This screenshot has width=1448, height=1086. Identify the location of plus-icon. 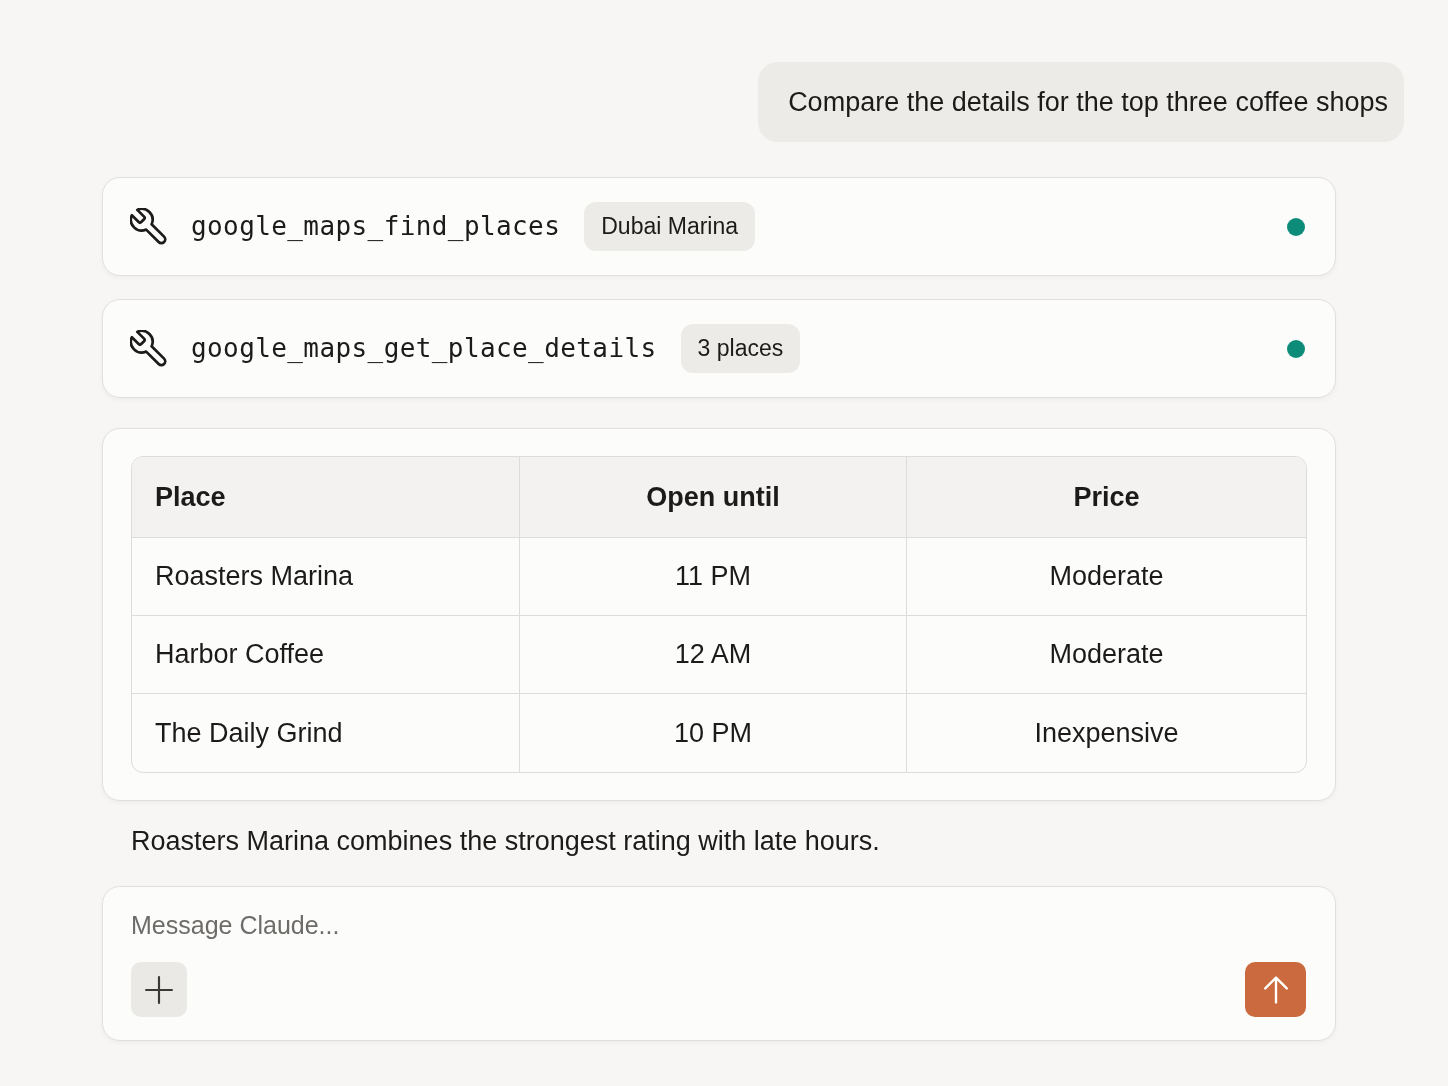
(159, 989).